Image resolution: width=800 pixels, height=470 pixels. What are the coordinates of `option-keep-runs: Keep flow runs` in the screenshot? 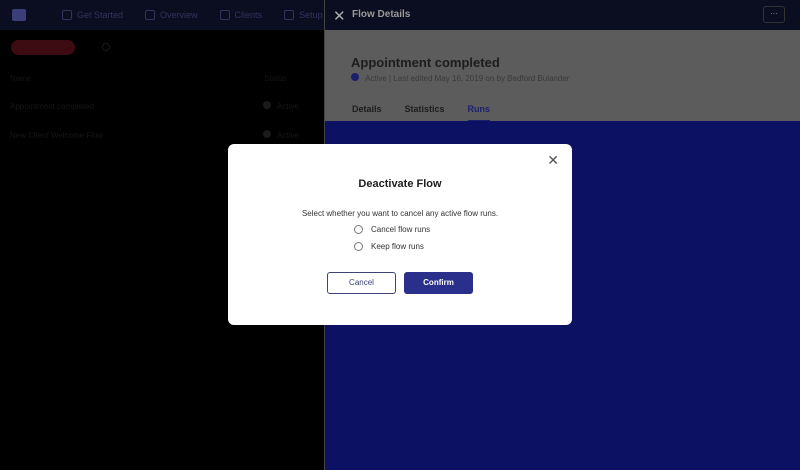 It's located at (389, 246).